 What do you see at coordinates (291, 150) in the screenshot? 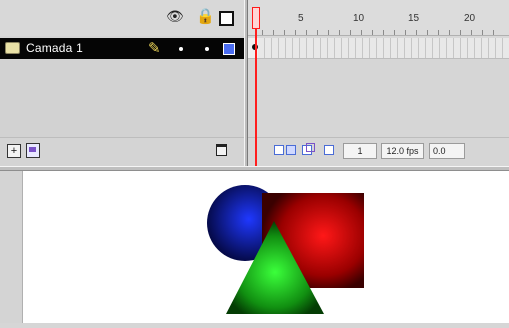
I see `onion-skin-button` at bounding box center [291, 150].